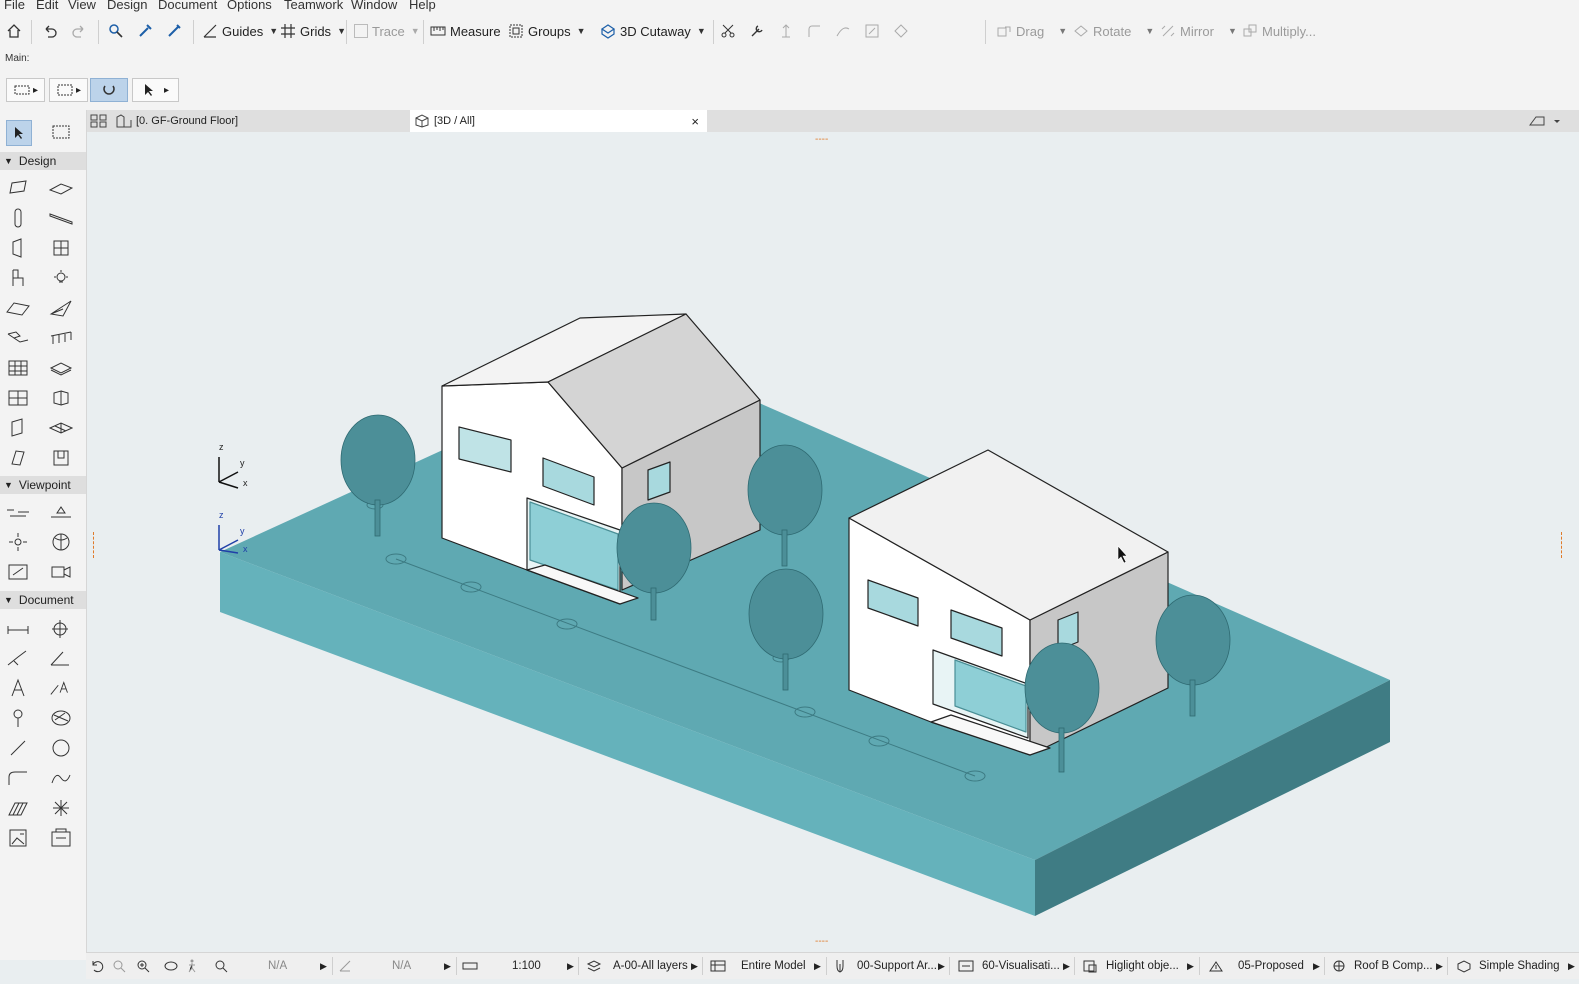 Image resolution: width=1579 pixels, height=984 pixels. What do you see at coordinates (61, 572) in the screenshot?
I see `camera-tool-icon` at bounding box center [61, 572].